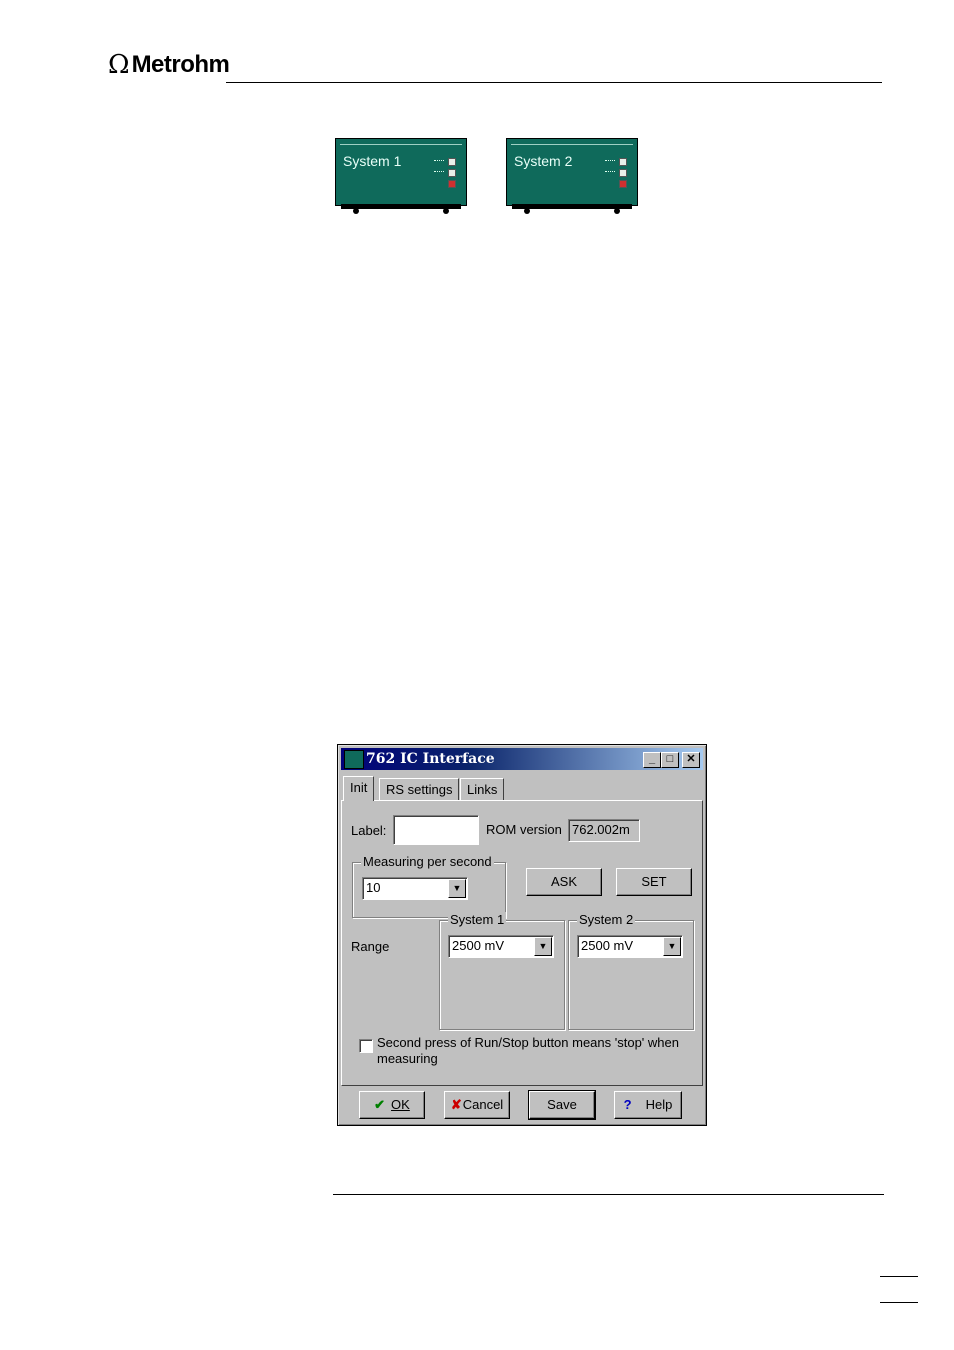  What do you see at coordinates (415, 888) in the screenshot?
I see `measuring-per-second-select: 10 ▼` at bounding box center [415, 888].